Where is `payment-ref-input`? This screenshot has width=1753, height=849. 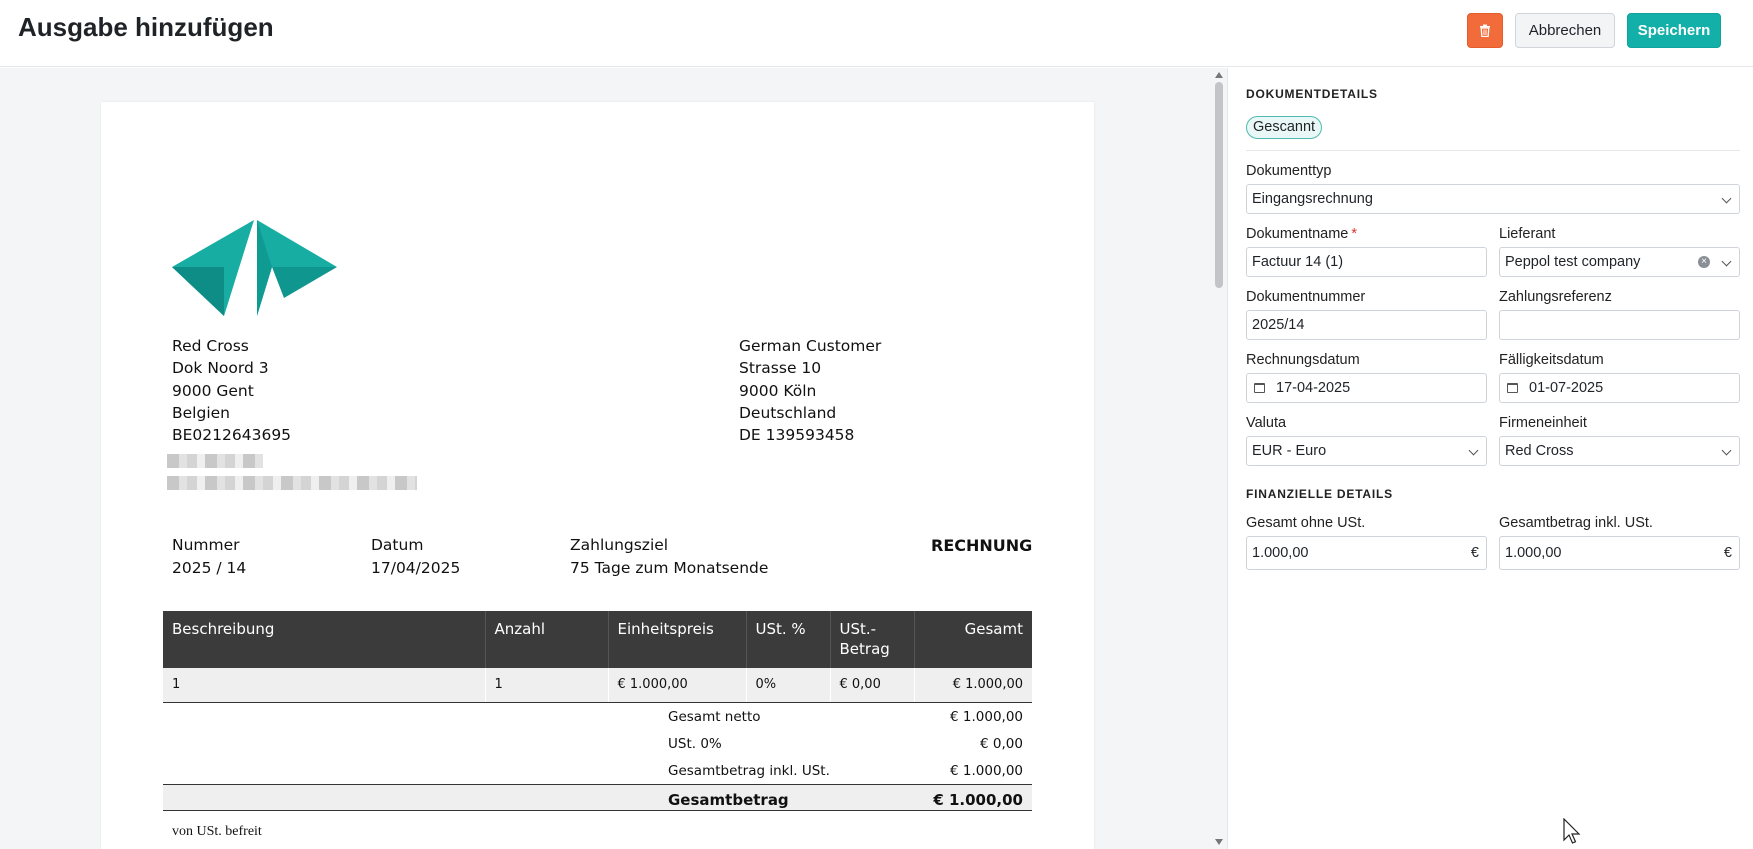 payment-ref-input is located at coordinates (1619, 325).